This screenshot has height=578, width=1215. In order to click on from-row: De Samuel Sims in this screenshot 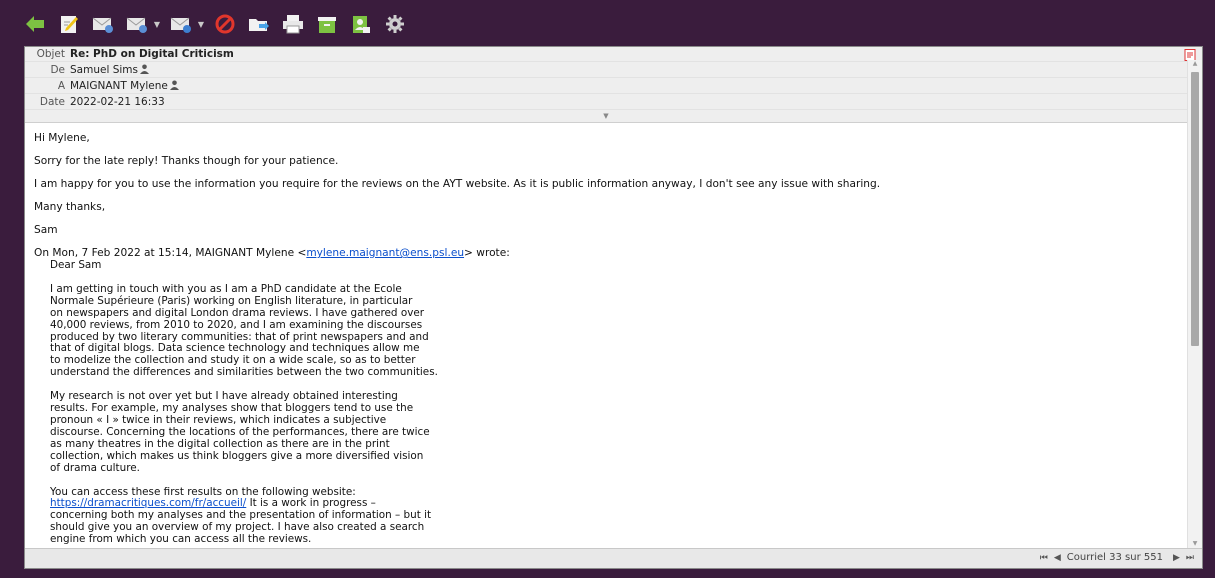, I will do `click(606, 70)`.